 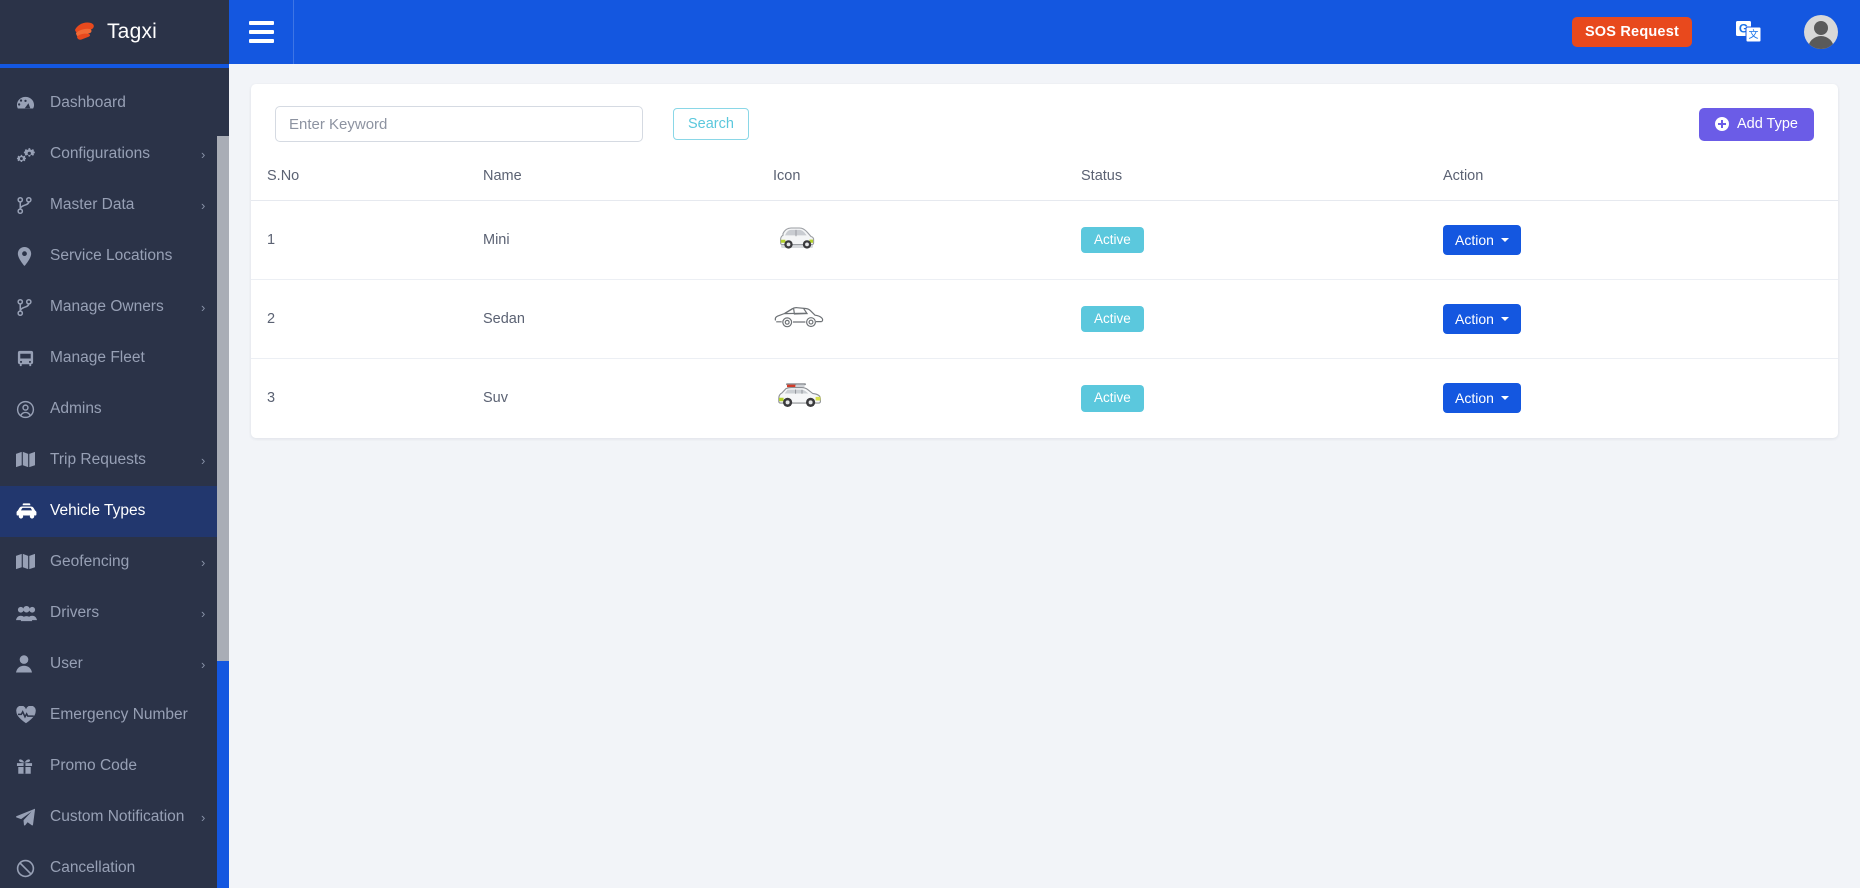 What do you see at coordinates (293, 32) in the screenshot?
I see `header-divider` at bounding box center [293, 32].